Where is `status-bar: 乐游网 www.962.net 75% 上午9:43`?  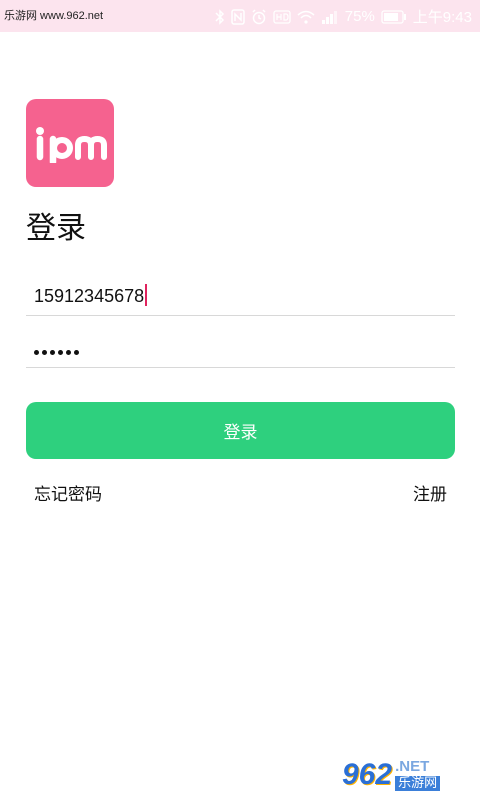
status-bar: 乐游网 www.962.net 75% 上午9:43 is located at coordinates (240, 16).